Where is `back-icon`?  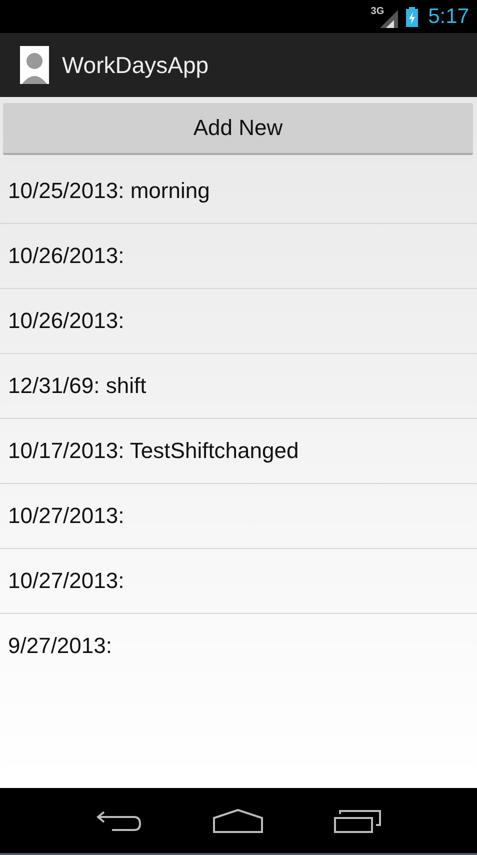
back-icon is located at coordinates (119, 821).